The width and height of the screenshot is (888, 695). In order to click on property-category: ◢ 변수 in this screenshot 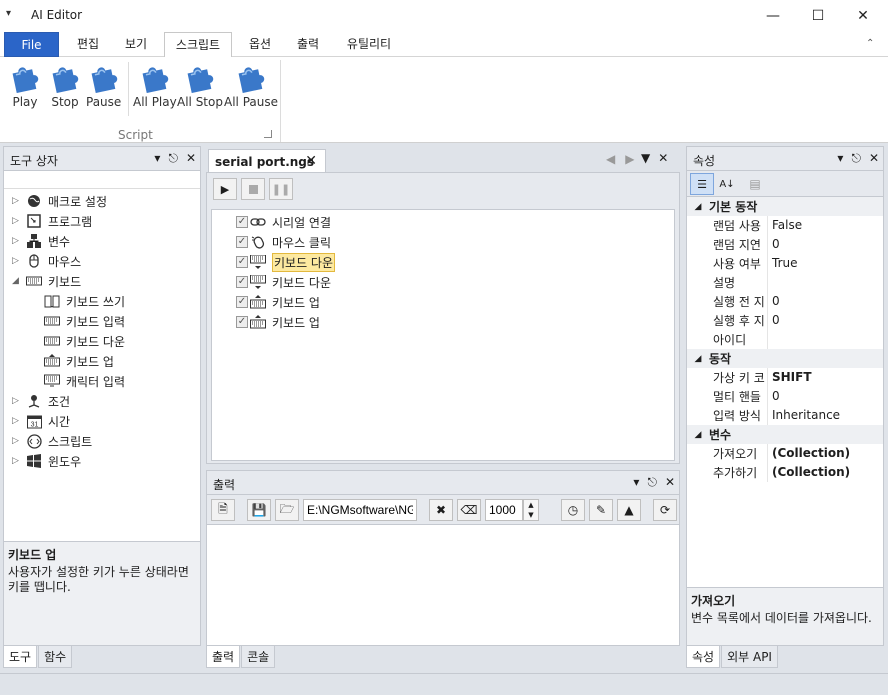, I will do `click(785, 434)`.